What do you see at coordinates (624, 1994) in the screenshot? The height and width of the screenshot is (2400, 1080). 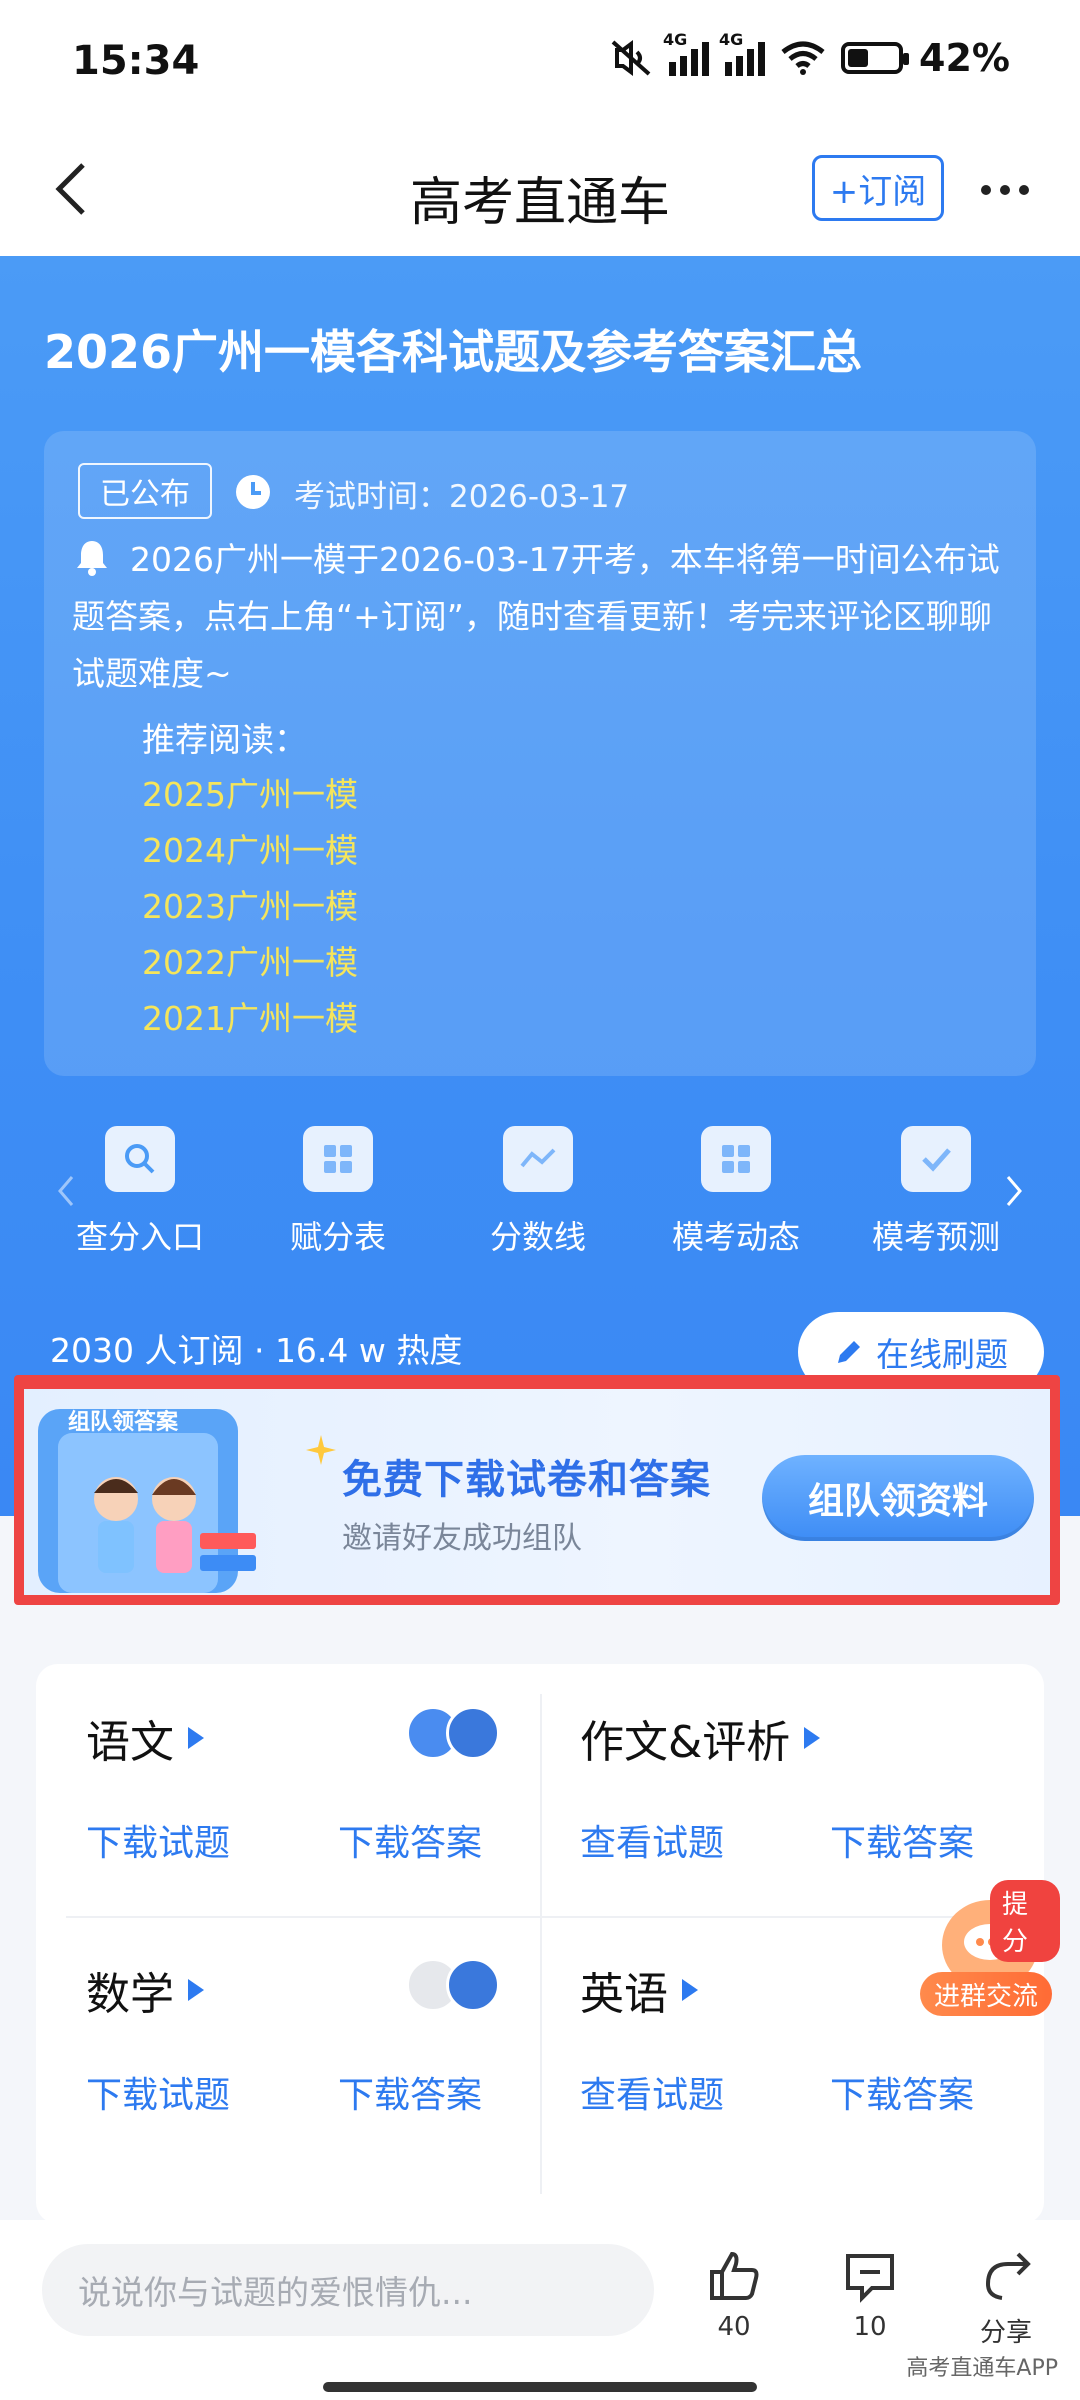 I see `subject-name: 英语` at bounding box center [624, 1994].